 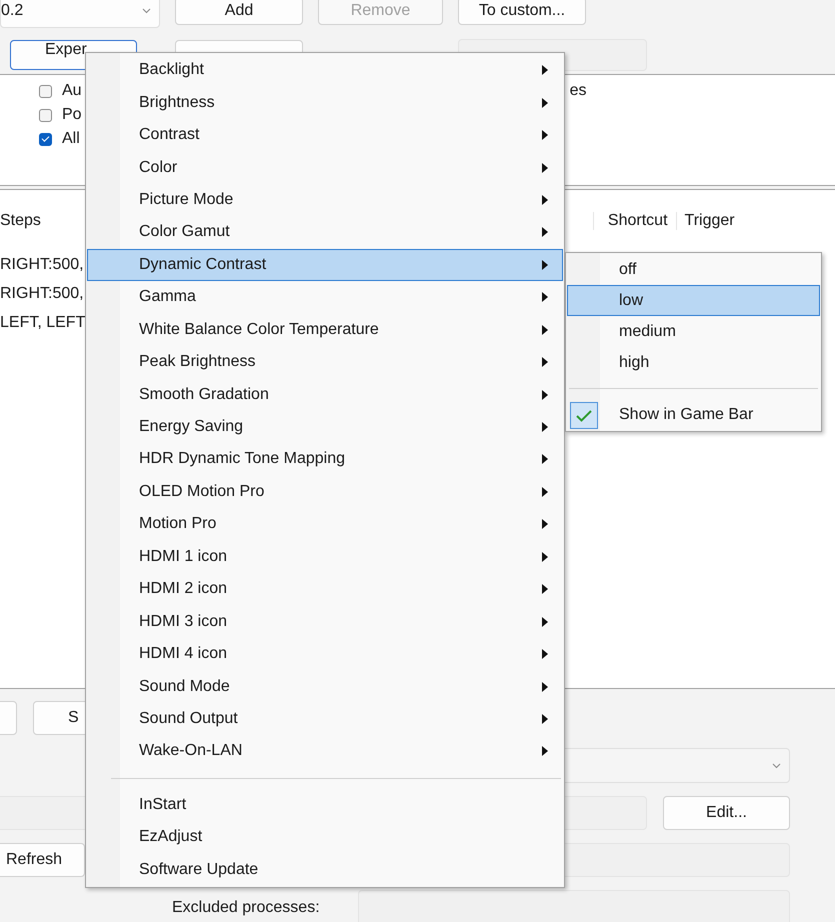 I want to click on menu-item: Contrast, so click(x=325, y=135).